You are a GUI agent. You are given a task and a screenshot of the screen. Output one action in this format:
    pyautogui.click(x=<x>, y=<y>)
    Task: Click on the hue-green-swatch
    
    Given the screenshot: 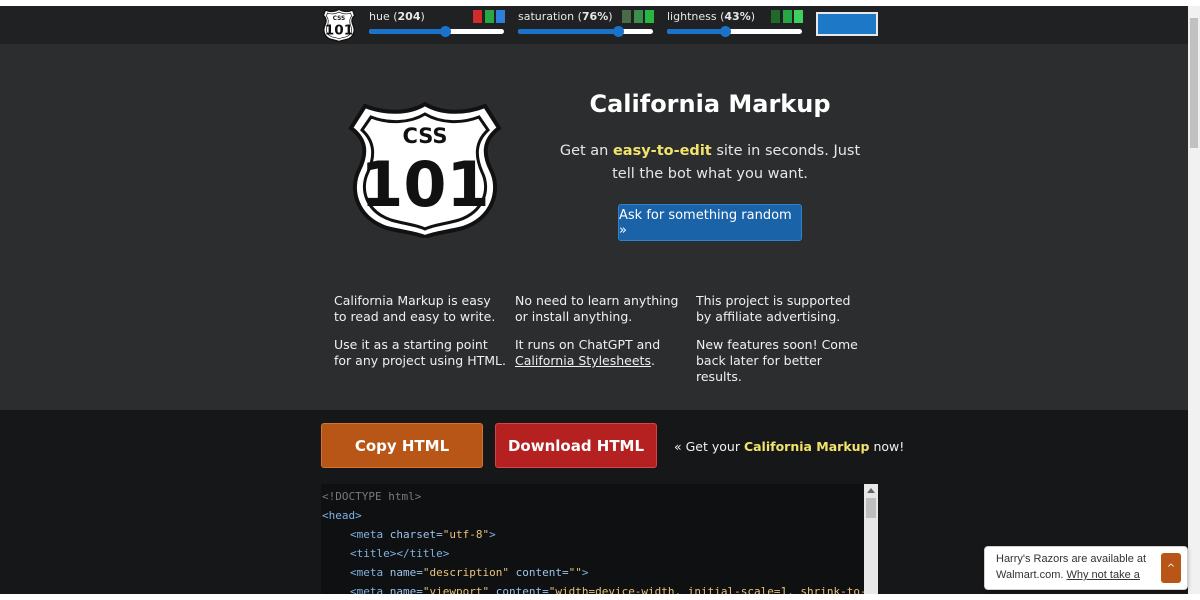 What is the action you would take?
    pyautogui.click(x=489, y=16)
    